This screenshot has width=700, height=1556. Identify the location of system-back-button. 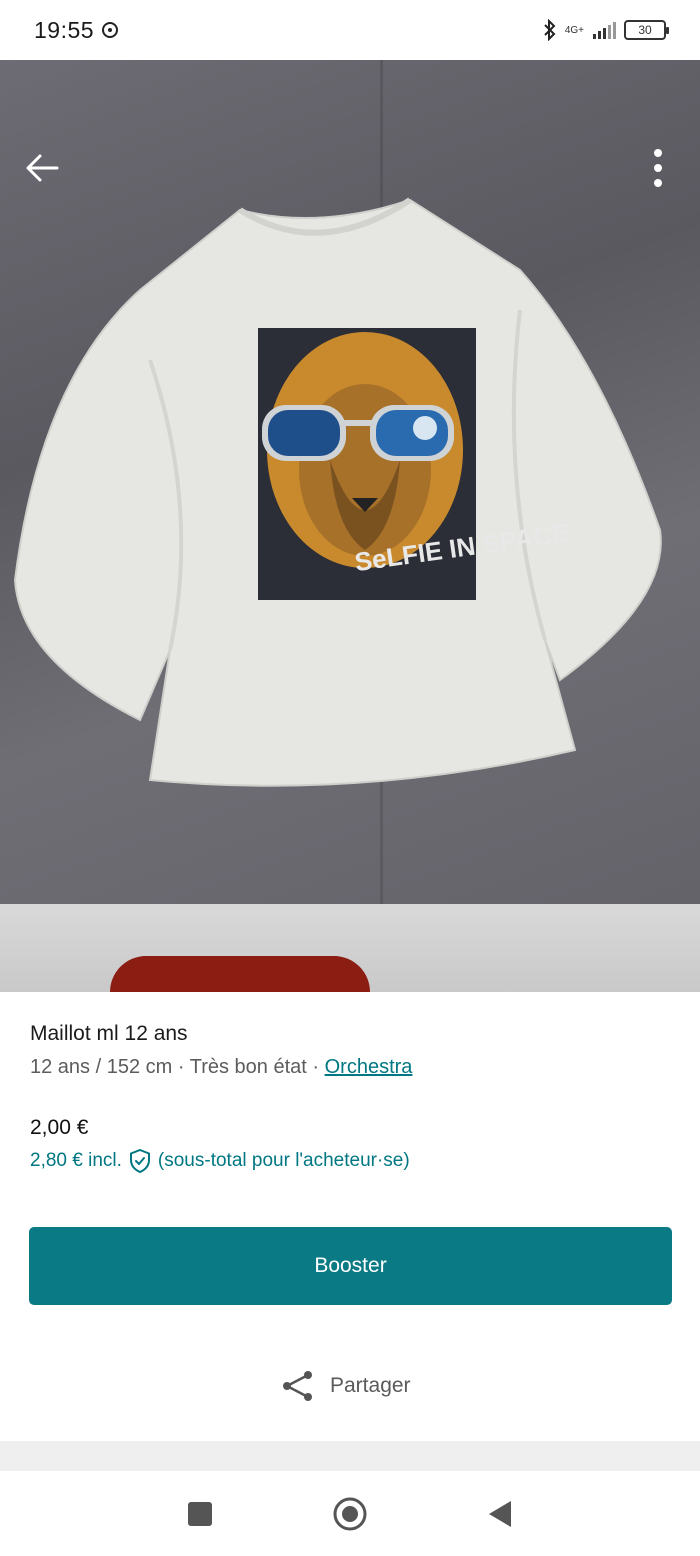
(500, 1514).